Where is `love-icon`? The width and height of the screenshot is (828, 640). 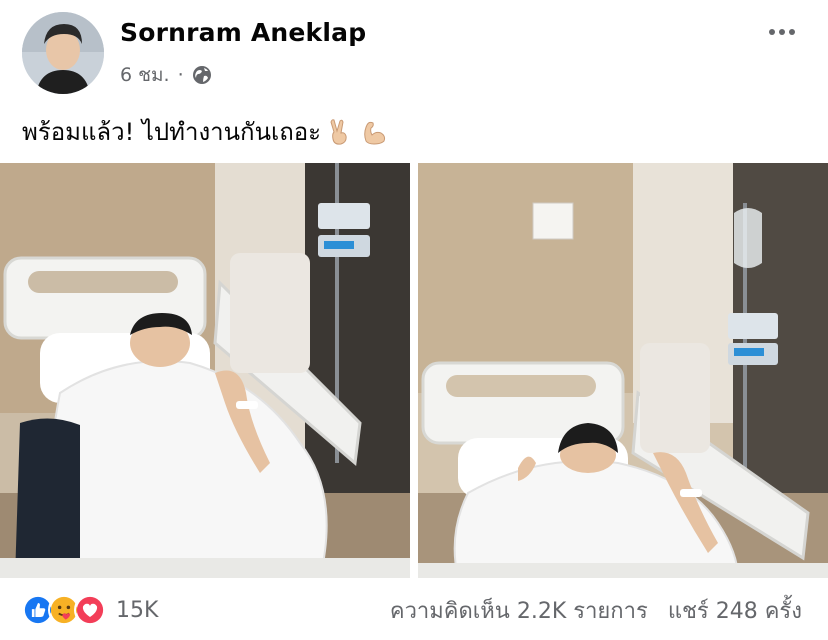 love-icon is located at coordinates (90, 610).